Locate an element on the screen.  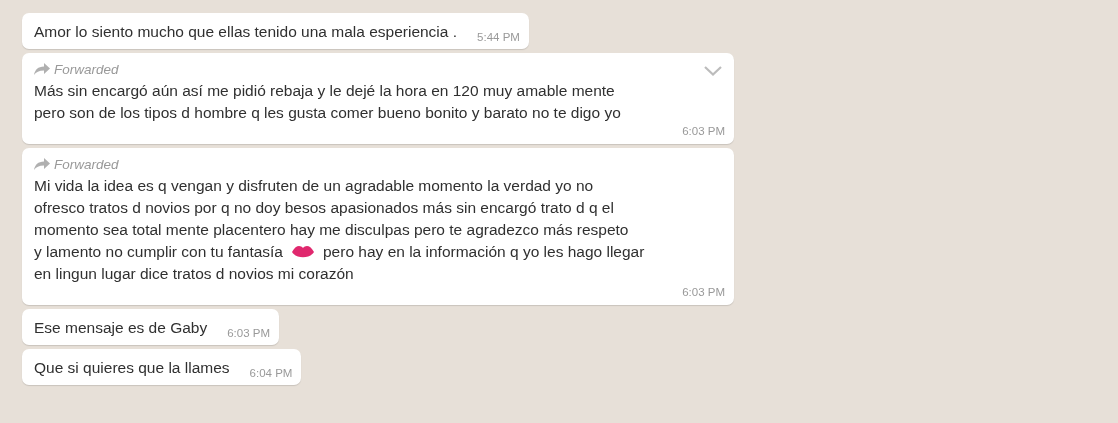
message-time: 6:04 PM is located at coordinates (271, 373).